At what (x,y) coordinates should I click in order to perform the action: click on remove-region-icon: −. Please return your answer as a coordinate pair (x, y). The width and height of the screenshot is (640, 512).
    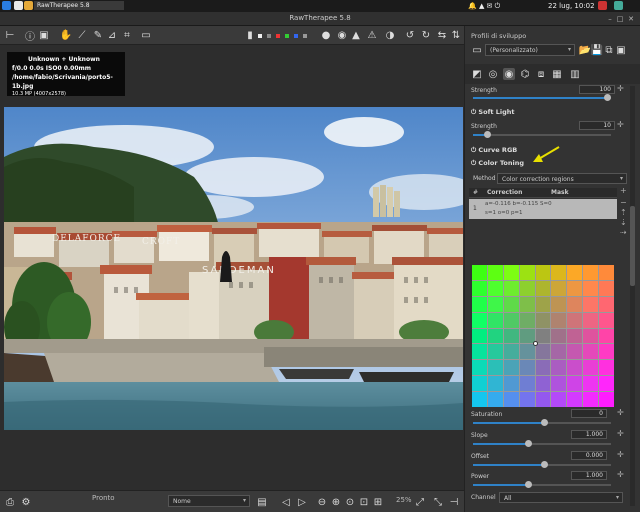
    Looking at the image, I should click on (623, 202).